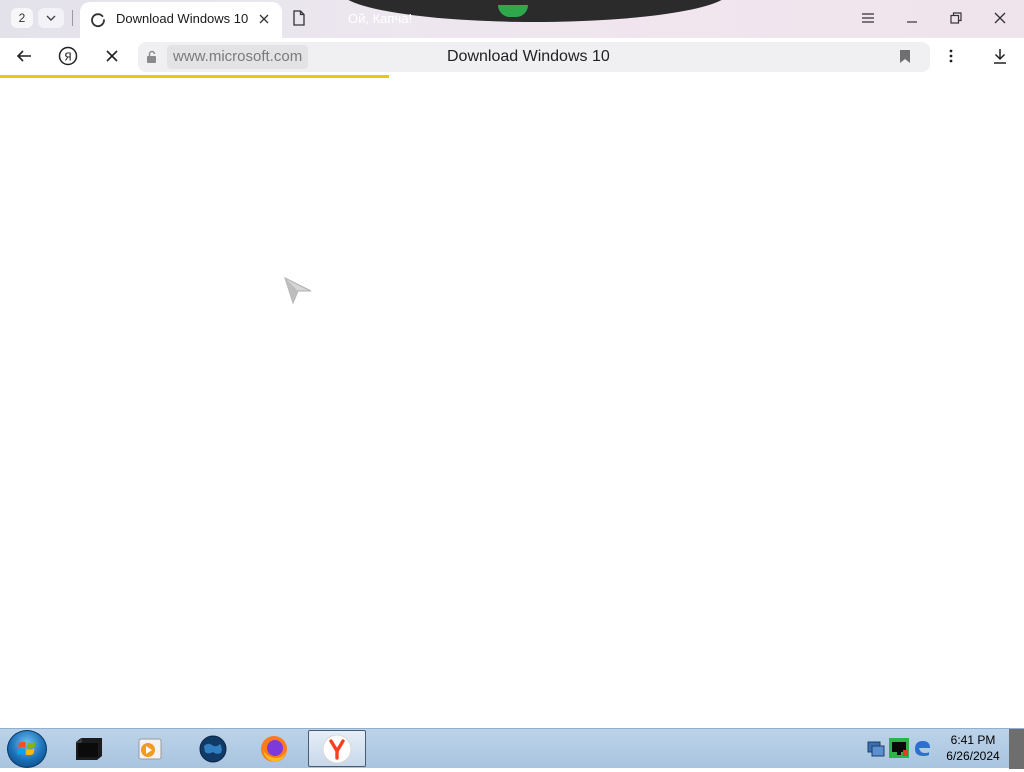 The width and height of the screenshot is (1024, 772). I want to click on taskbar-terminal, so click(89, 748).